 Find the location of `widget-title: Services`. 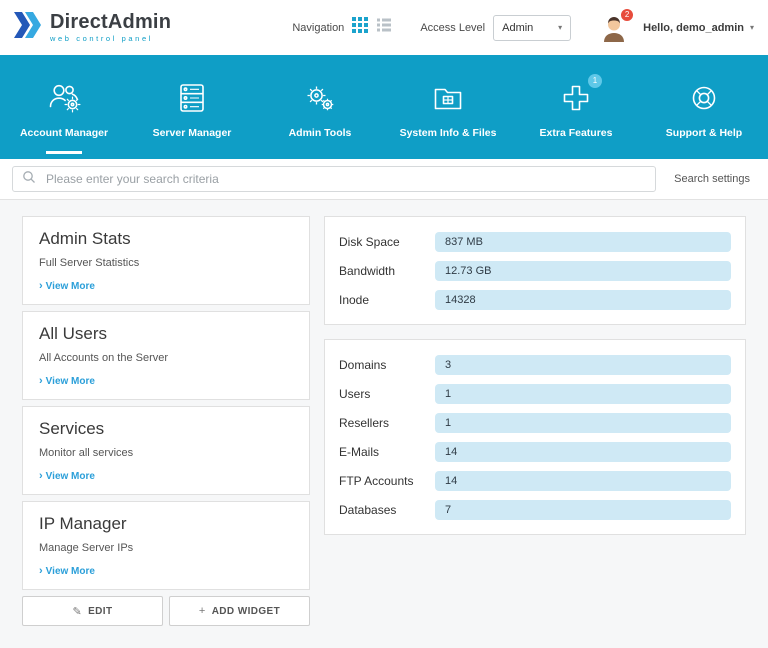

widget-title: Services is located at coordinates (72, 428).